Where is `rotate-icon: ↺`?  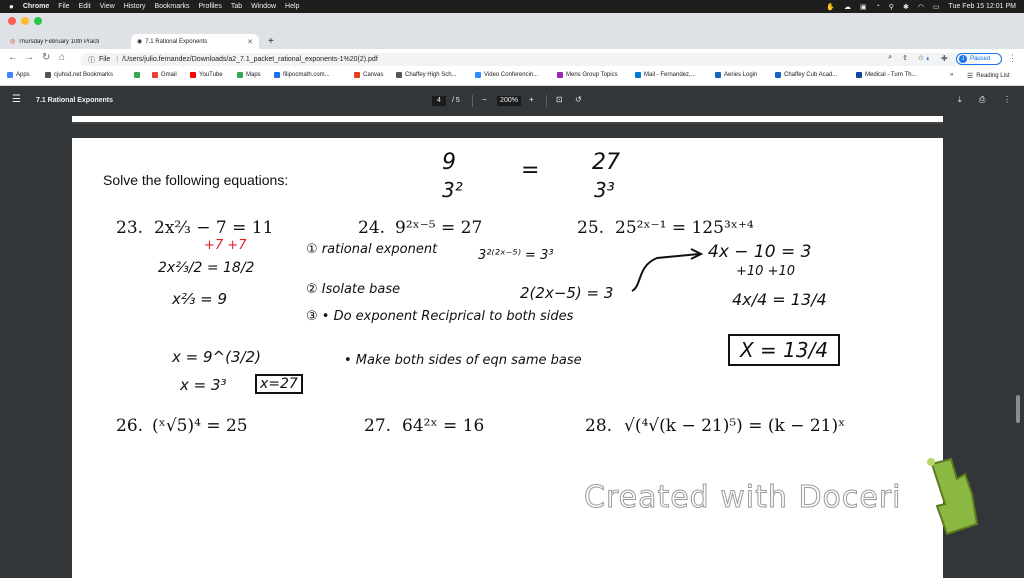
rotate-icon: ↺ is located at coordinates (578, 99).